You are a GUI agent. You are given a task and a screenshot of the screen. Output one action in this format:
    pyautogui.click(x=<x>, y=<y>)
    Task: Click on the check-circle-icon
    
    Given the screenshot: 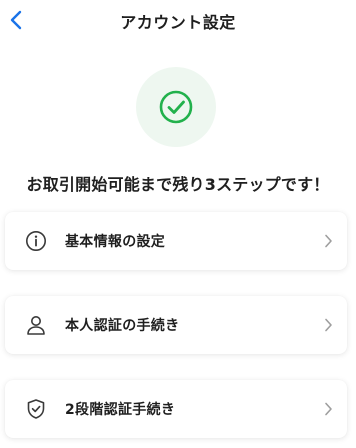 What is the action you would take?
    pyautogui.click(x=176, y=107)
    